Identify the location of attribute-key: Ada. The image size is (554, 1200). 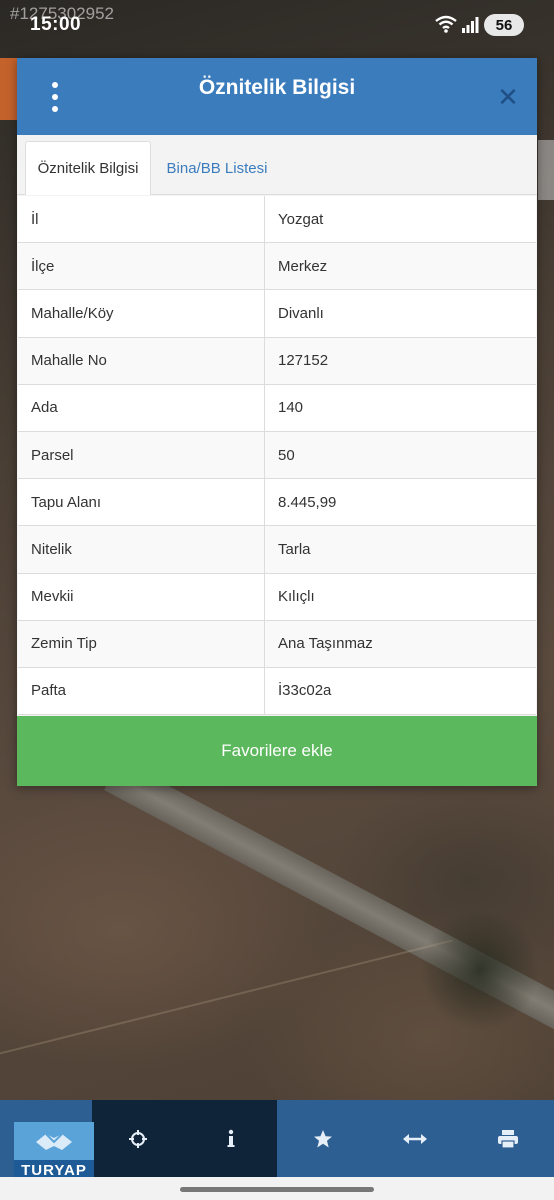
(141, 407).